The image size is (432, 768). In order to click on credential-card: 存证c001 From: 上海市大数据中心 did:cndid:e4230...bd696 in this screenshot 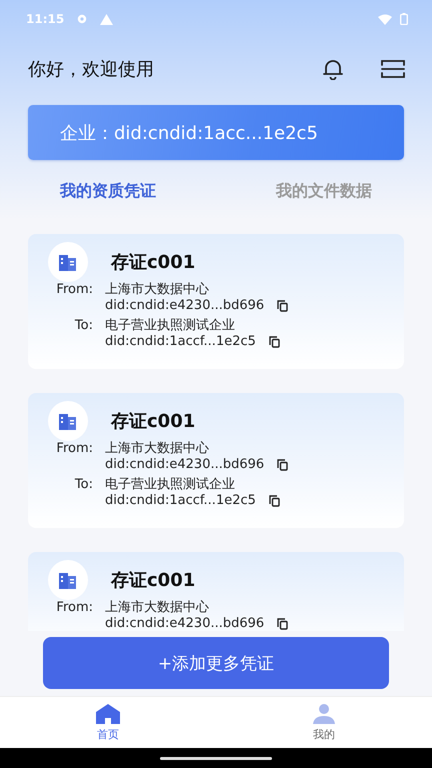, I will do `click(216, 591)`.